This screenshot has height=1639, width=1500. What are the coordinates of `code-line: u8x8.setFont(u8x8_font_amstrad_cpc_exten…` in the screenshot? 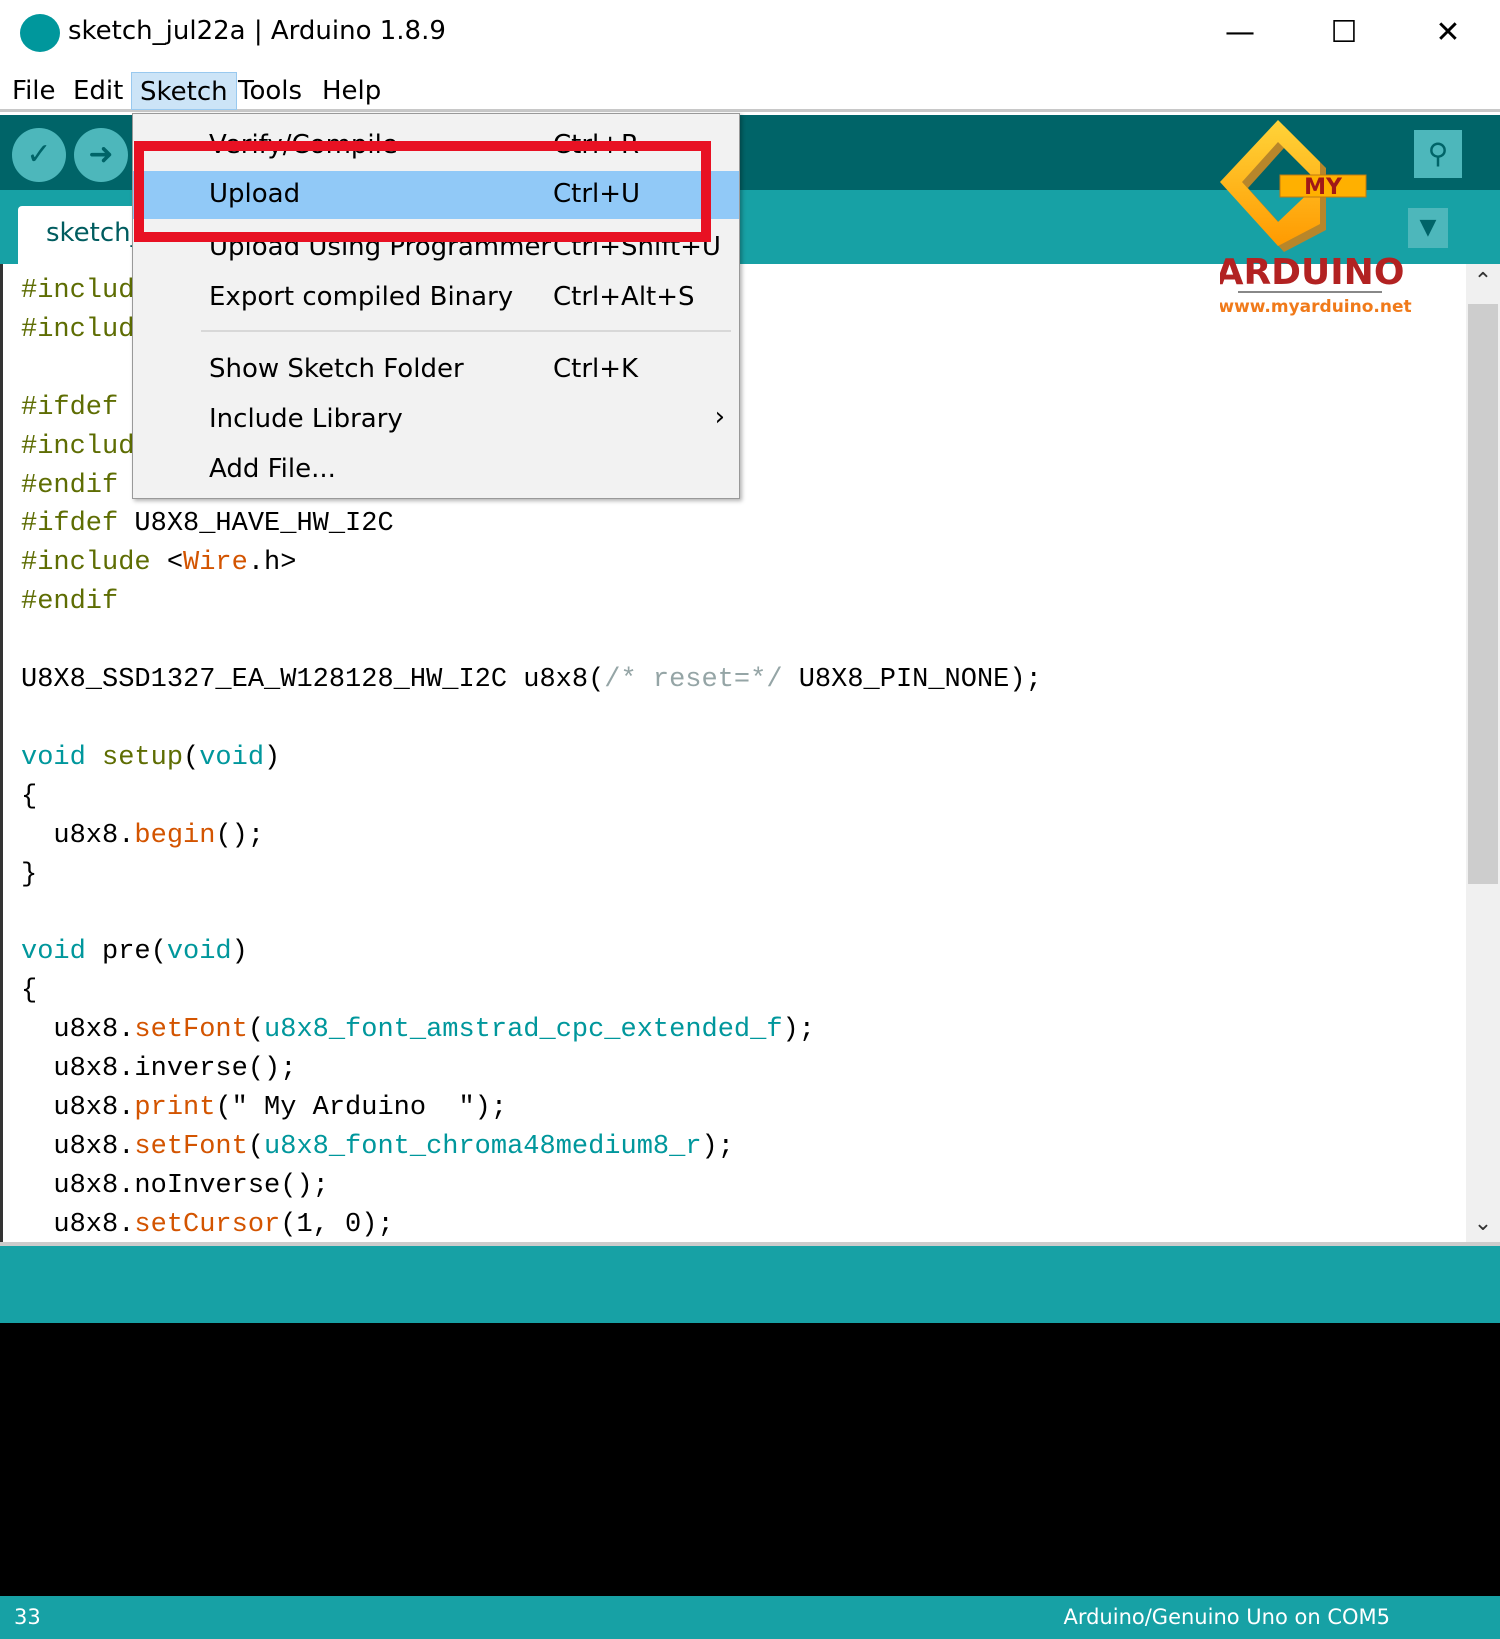 It's located at (418, 1030).